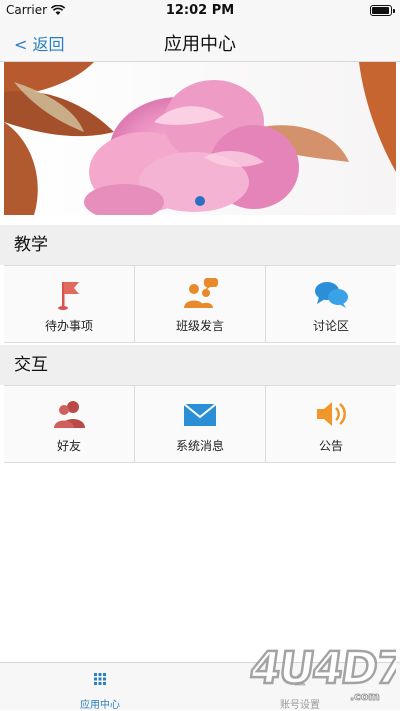 This screenshot has height=711, width=400. What do you see at coordinates (331, 295) in the screenshot?
I see `chat-bubbles-icon` at bounding box center [331, 295].